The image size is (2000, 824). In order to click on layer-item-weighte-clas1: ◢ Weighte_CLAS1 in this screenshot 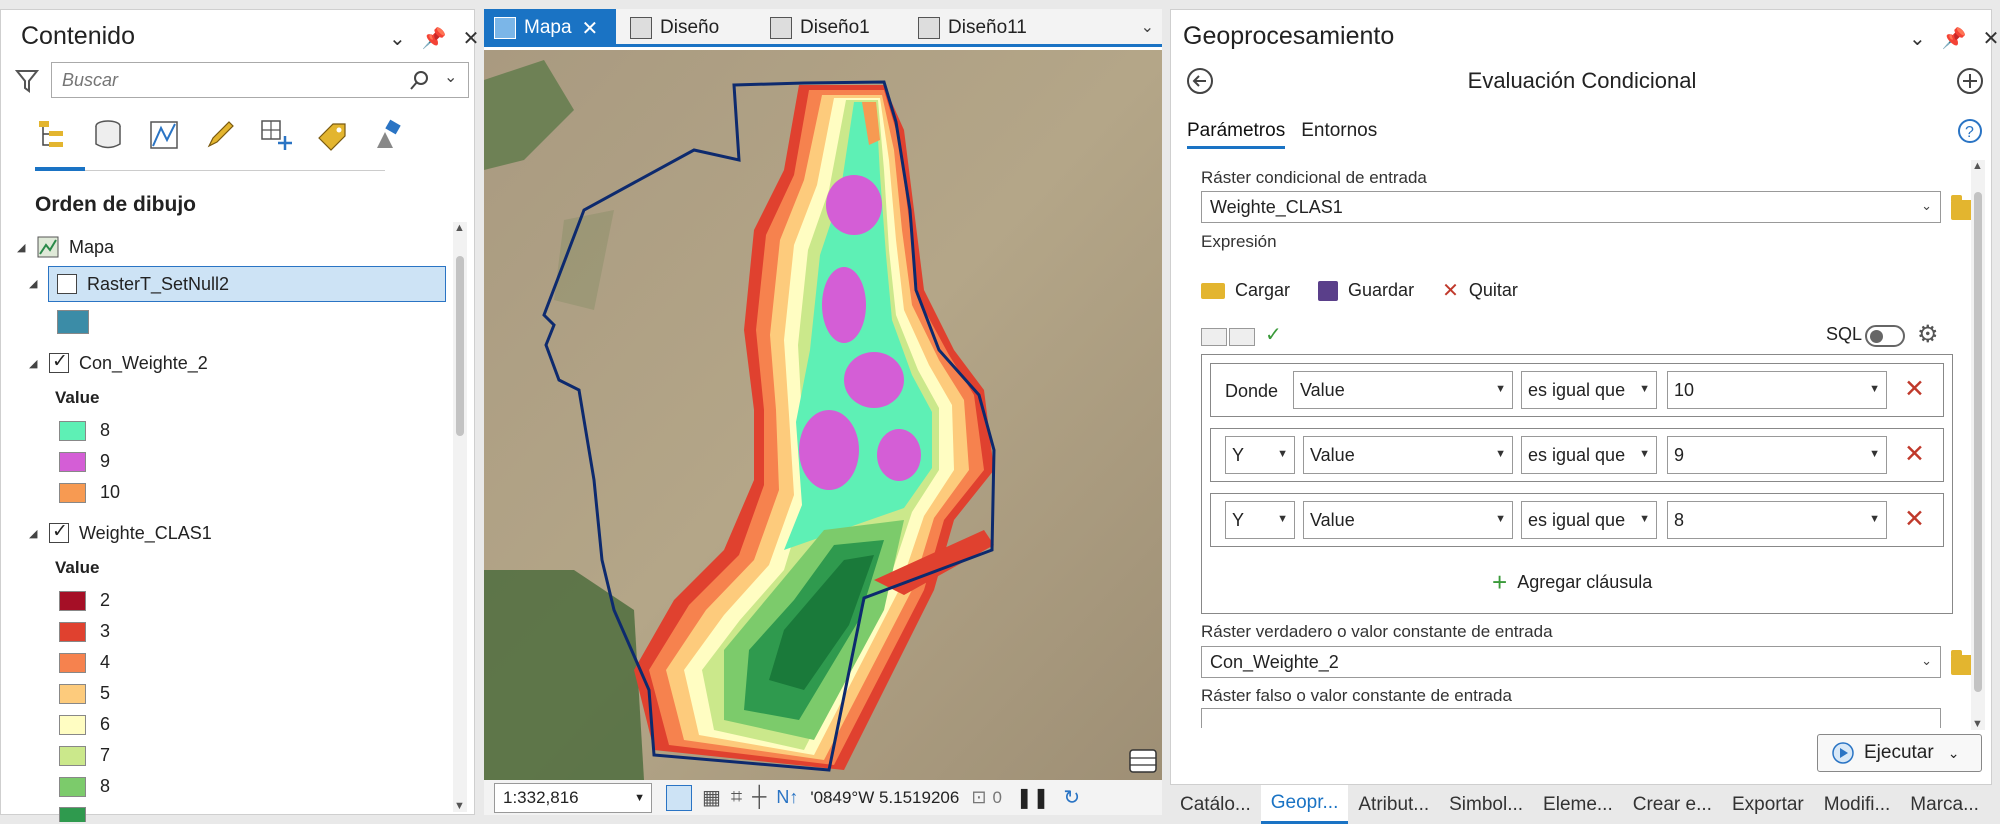, I will do `click(120, 533)`.